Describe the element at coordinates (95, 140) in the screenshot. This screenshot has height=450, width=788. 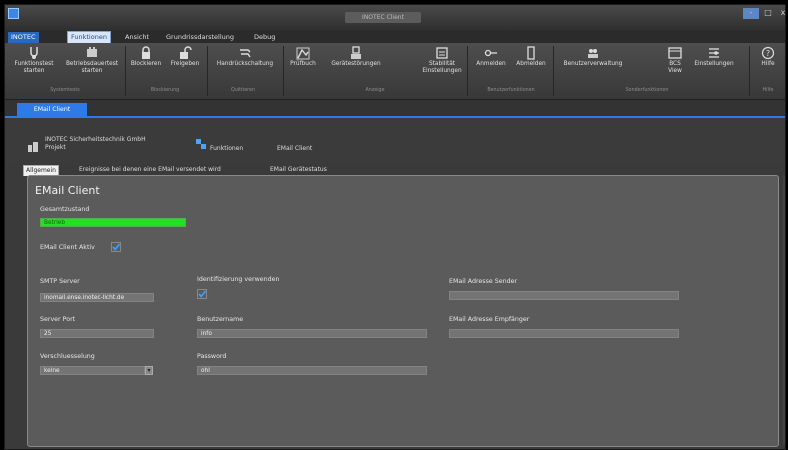
I see `breadcrumb-company: INOTEC Sicherheitstechnik GmbH` at that location.